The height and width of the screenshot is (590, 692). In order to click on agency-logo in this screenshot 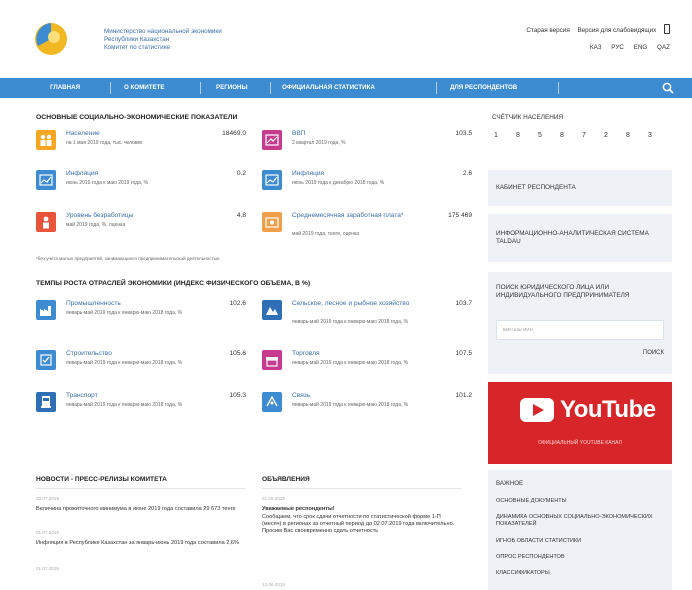, I will do `click(51, 39)`.